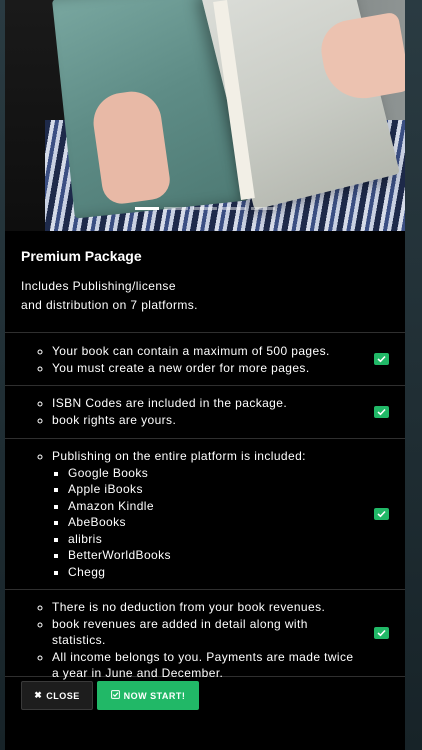  What do you see at coordinates (211, 572) in the screenshot?
I see `platform-item: Chegg` at bounding box center [211, 572].